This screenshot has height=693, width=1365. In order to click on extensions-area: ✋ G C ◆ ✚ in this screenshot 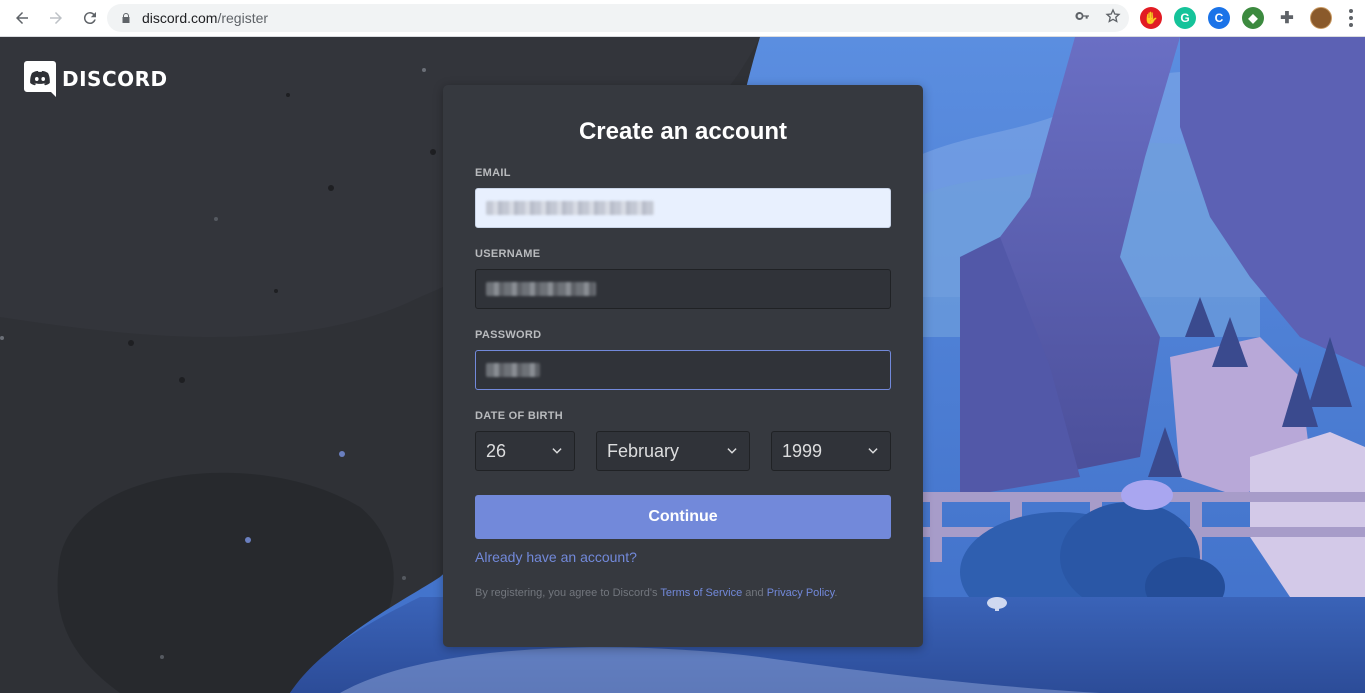, I will do `click(1236, 18)`.